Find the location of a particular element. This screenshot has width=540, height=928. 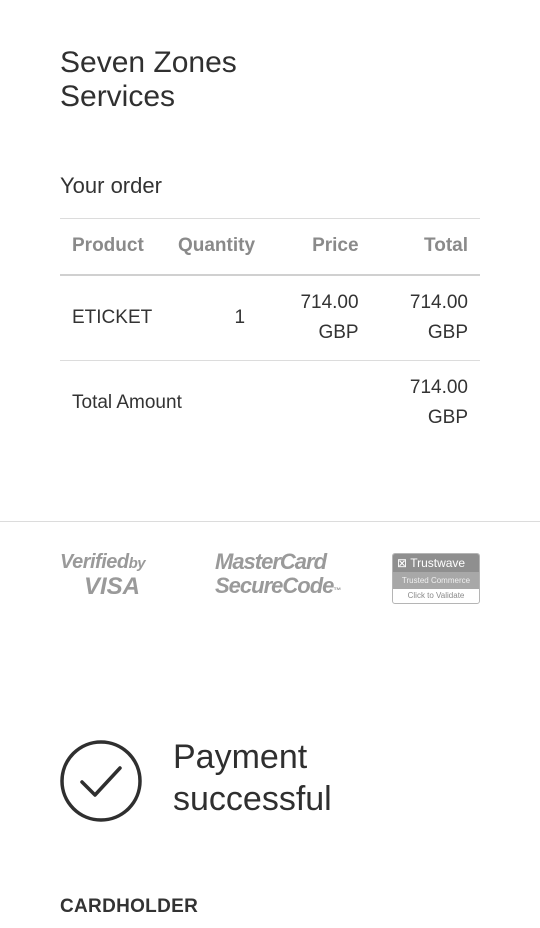

visa-badge-by: by is located at coordinates (137, 563).